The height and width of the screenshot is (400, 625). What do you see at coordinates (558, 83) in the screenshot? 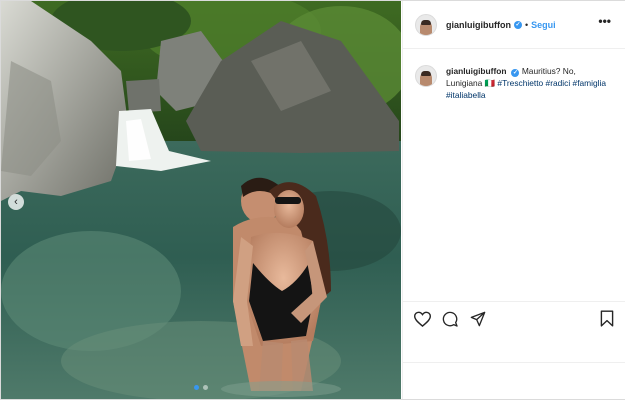
I see `hashtag-link: #radici` at bounding box center [558, 83].